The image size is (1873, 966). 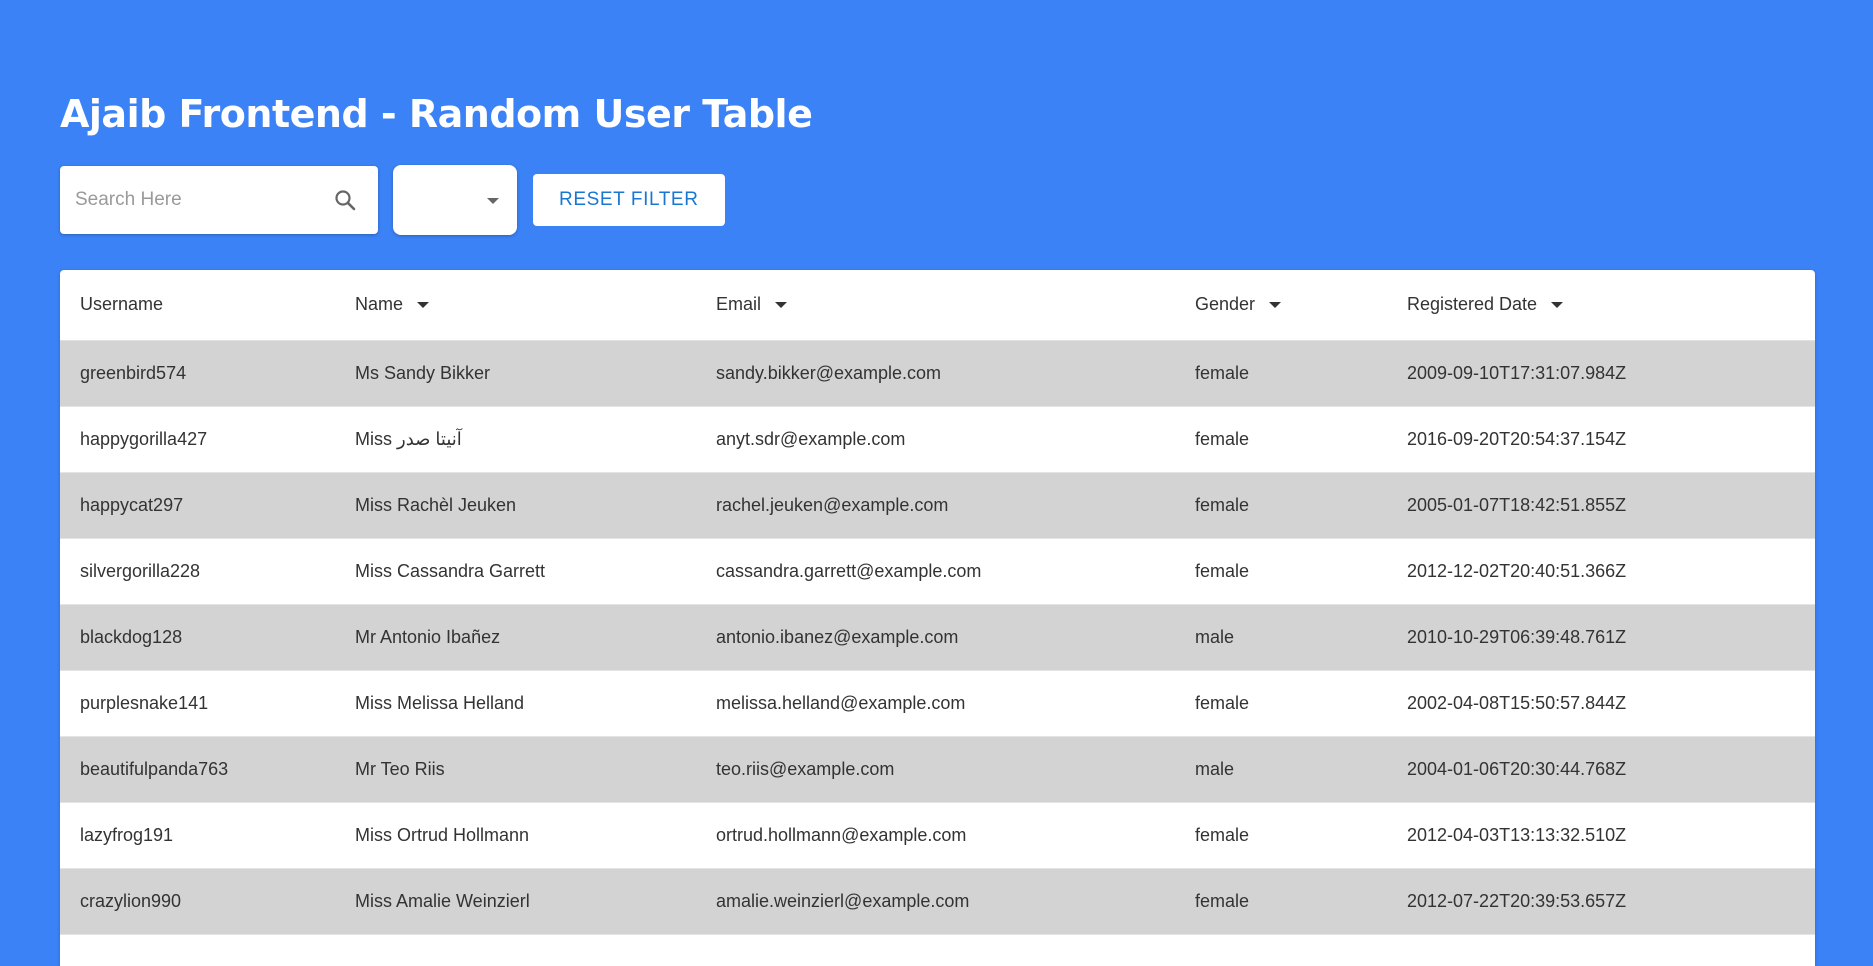 I want to click on chevron-down-icon, so click(x=493, y=201).